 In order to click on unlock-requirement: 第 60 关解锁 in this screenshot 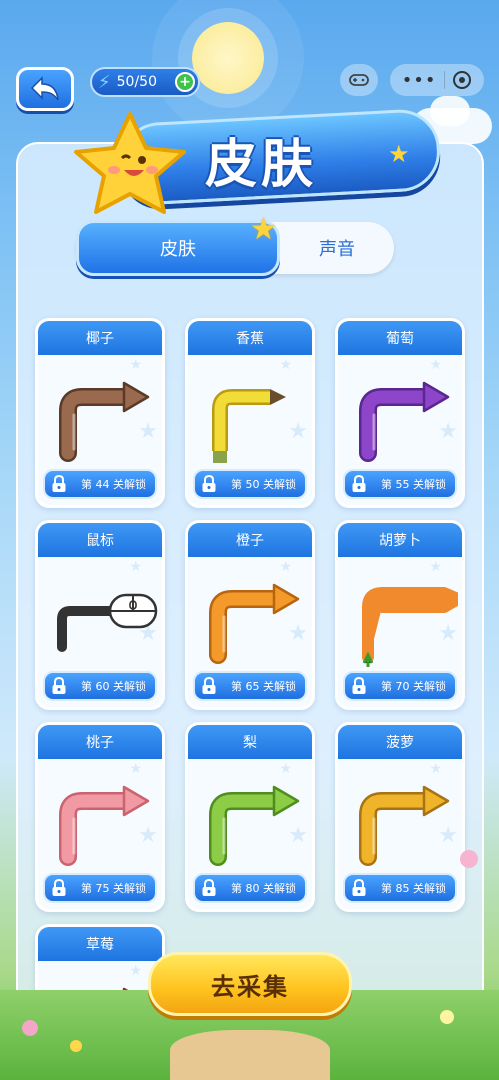, I will do `click(100, 686)`.